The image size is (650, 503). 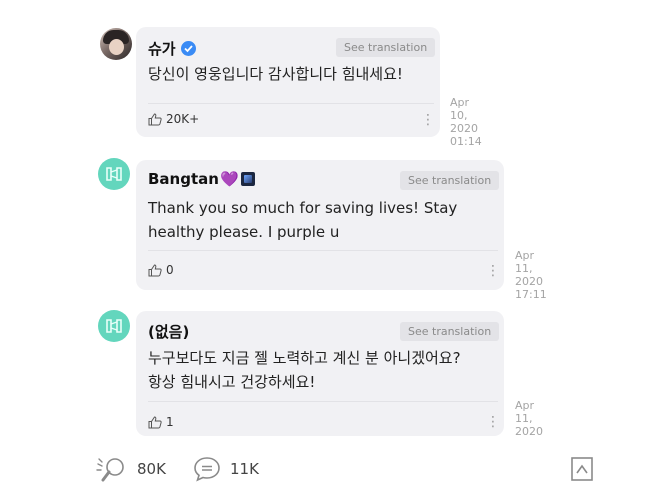 I want to click on like-button: 1, so click(x=161, y=422).